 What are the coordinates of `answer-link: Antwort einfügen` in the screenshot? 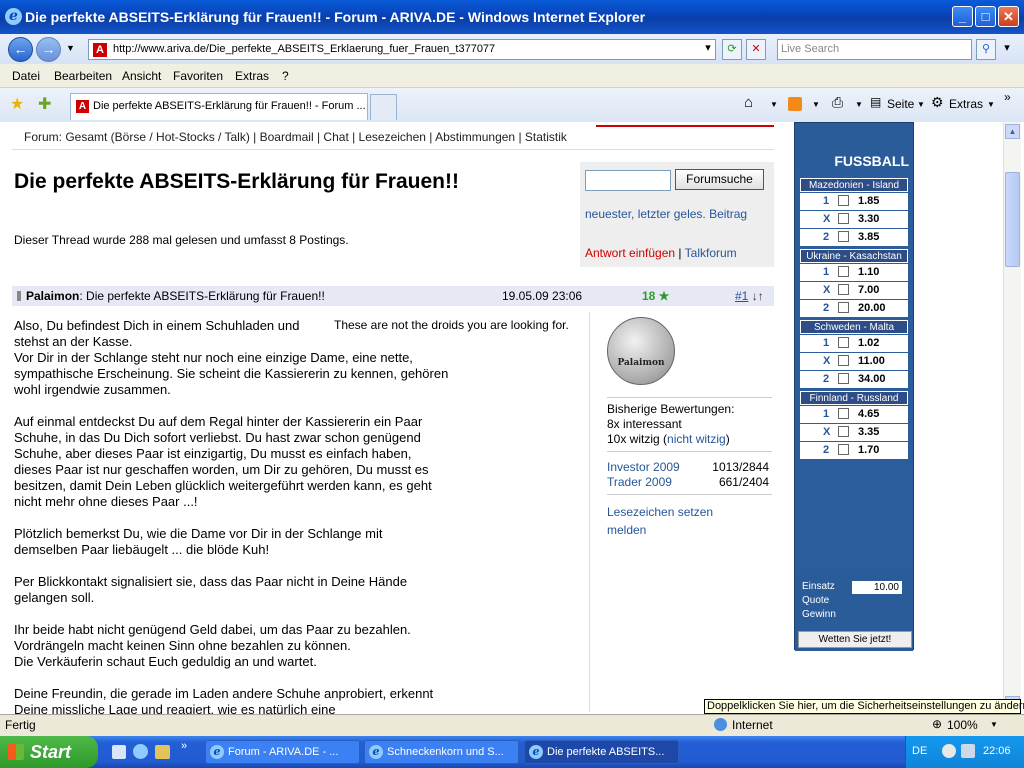 It's located at (630, 253).